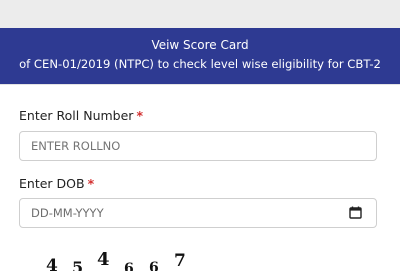 The width and height of the screenshot is (400, 271). Describe the element at coordinates (200, 14) in the screenshot. I see `top-bar` at that location.